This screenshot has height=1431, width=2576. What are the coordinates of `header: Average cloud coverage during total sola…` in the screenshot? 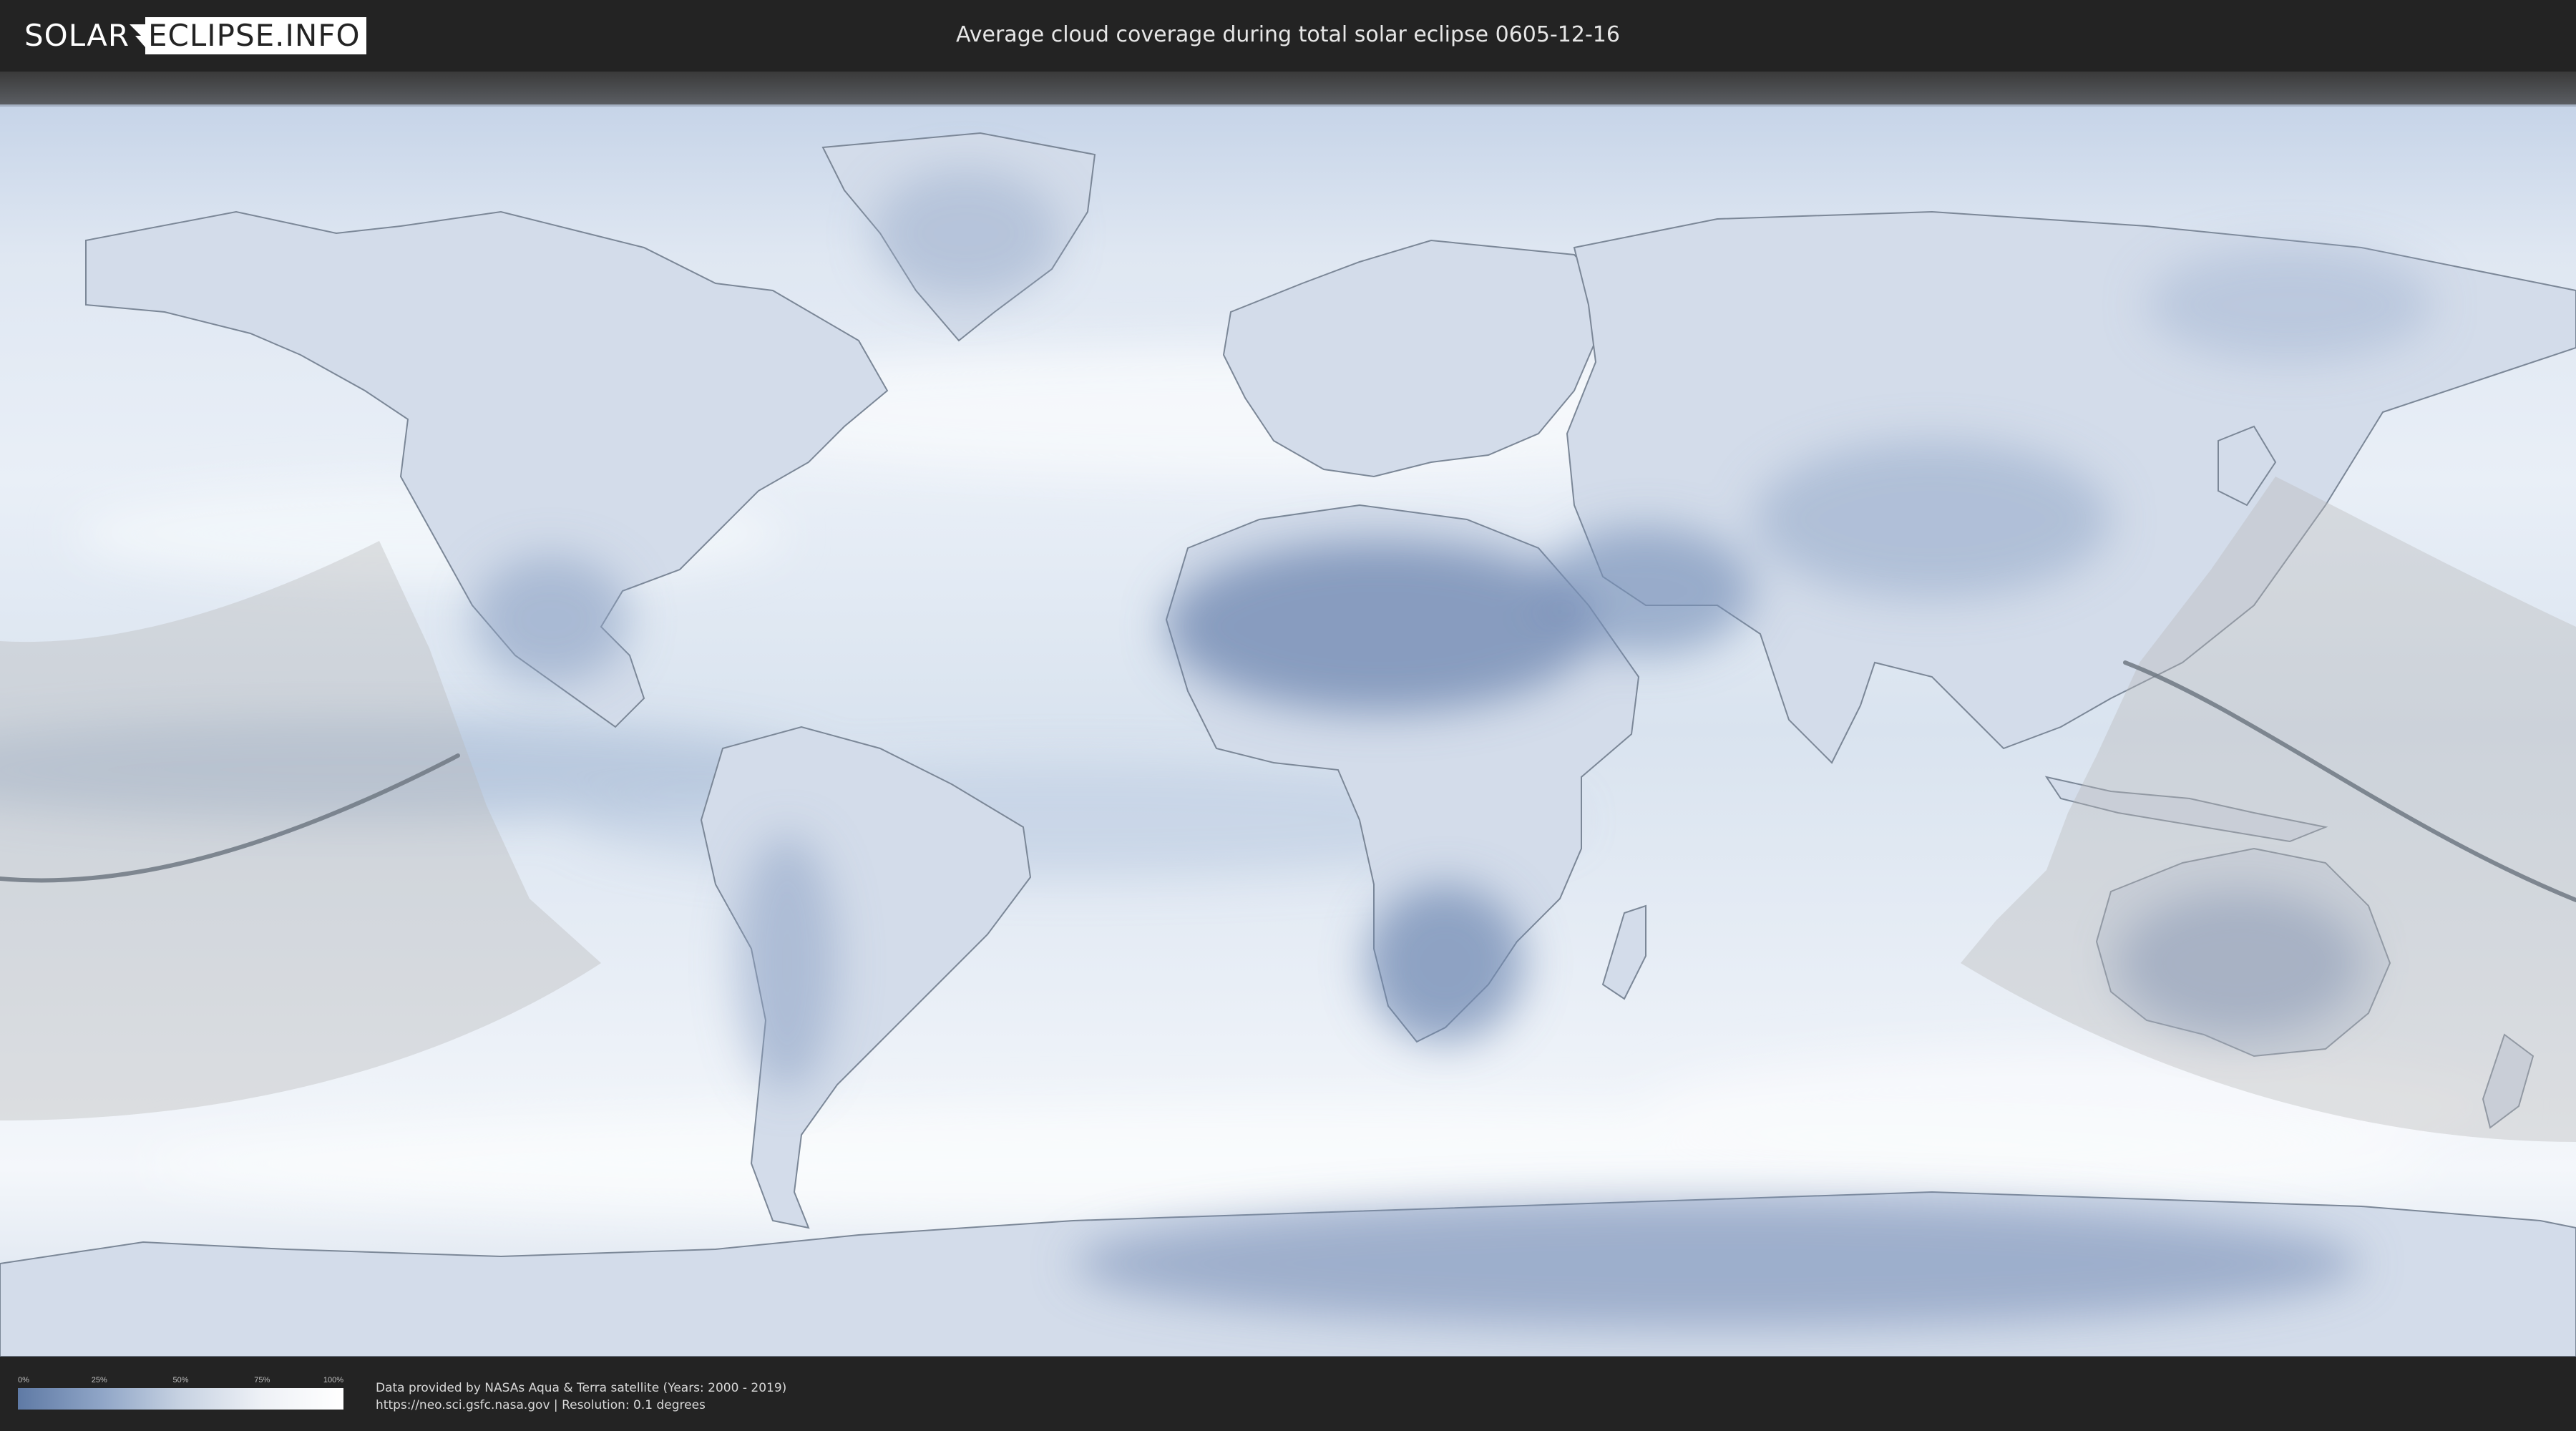 It's located at (1288, 36).